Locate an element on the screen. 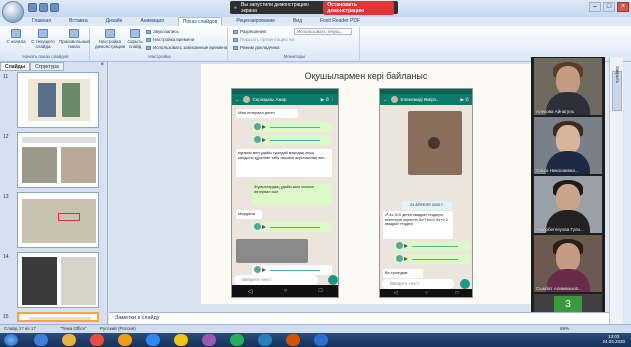 This screenshot has height=347, width=631. side-label: Закрыть is located at coordinates (617, 74).